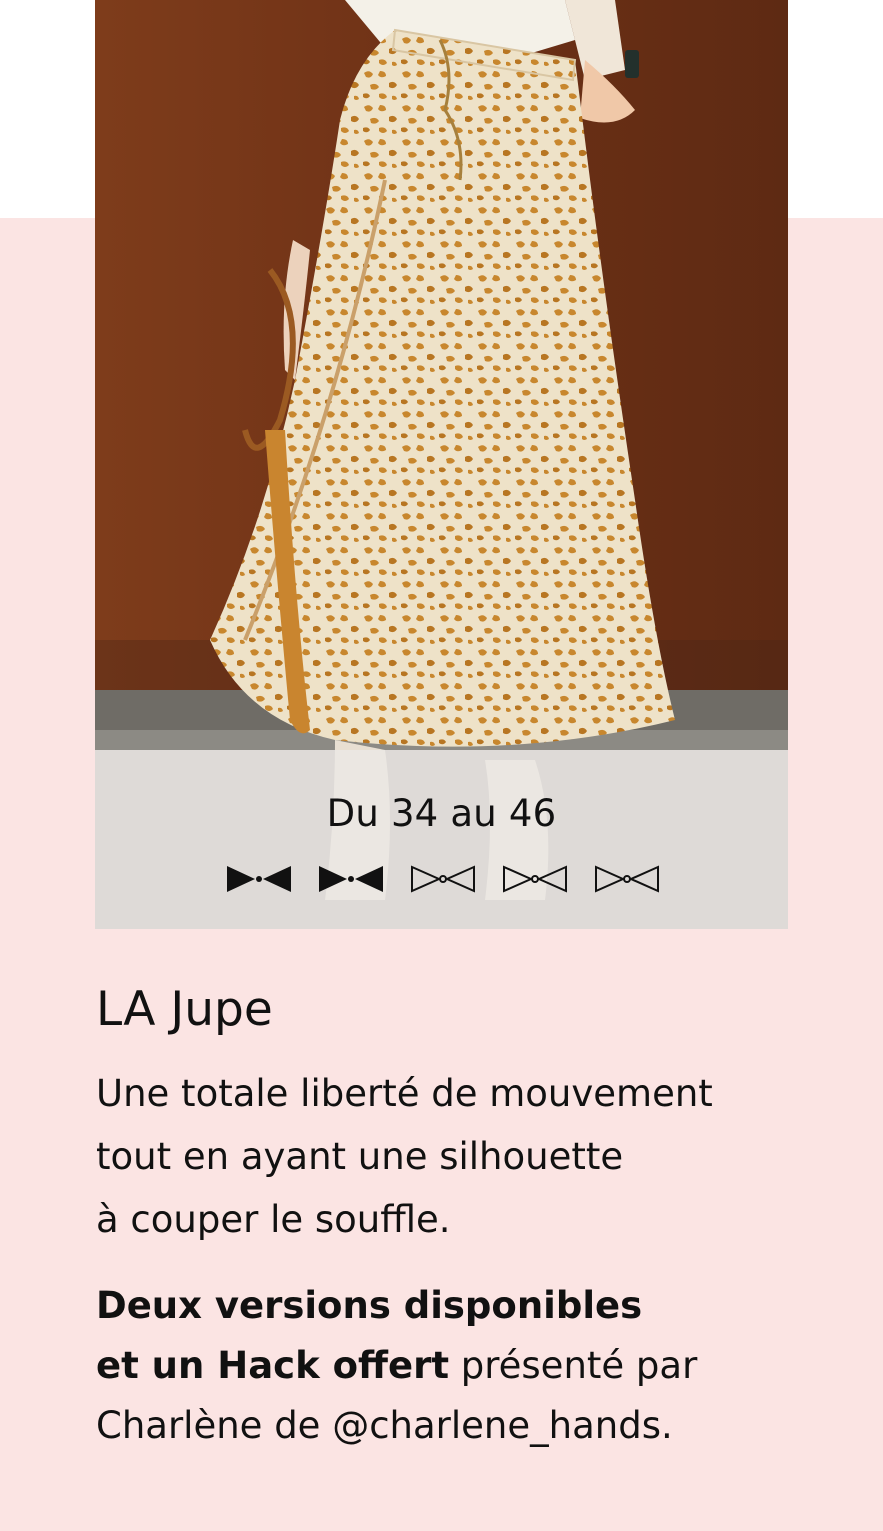  What do you see at coordinates (384, 1425) in the screenshot?
I see `credit-line: Charlène de @charlene_hands.` at bounding box center [384, 1425].